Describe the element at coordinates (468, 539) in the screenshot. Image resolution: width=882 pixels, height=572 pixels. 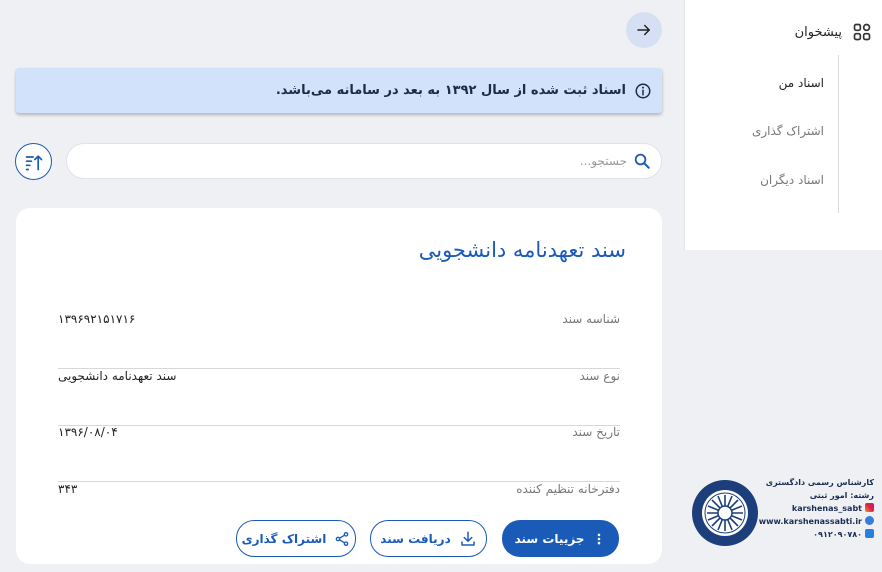
I see `download-icon` at that location.